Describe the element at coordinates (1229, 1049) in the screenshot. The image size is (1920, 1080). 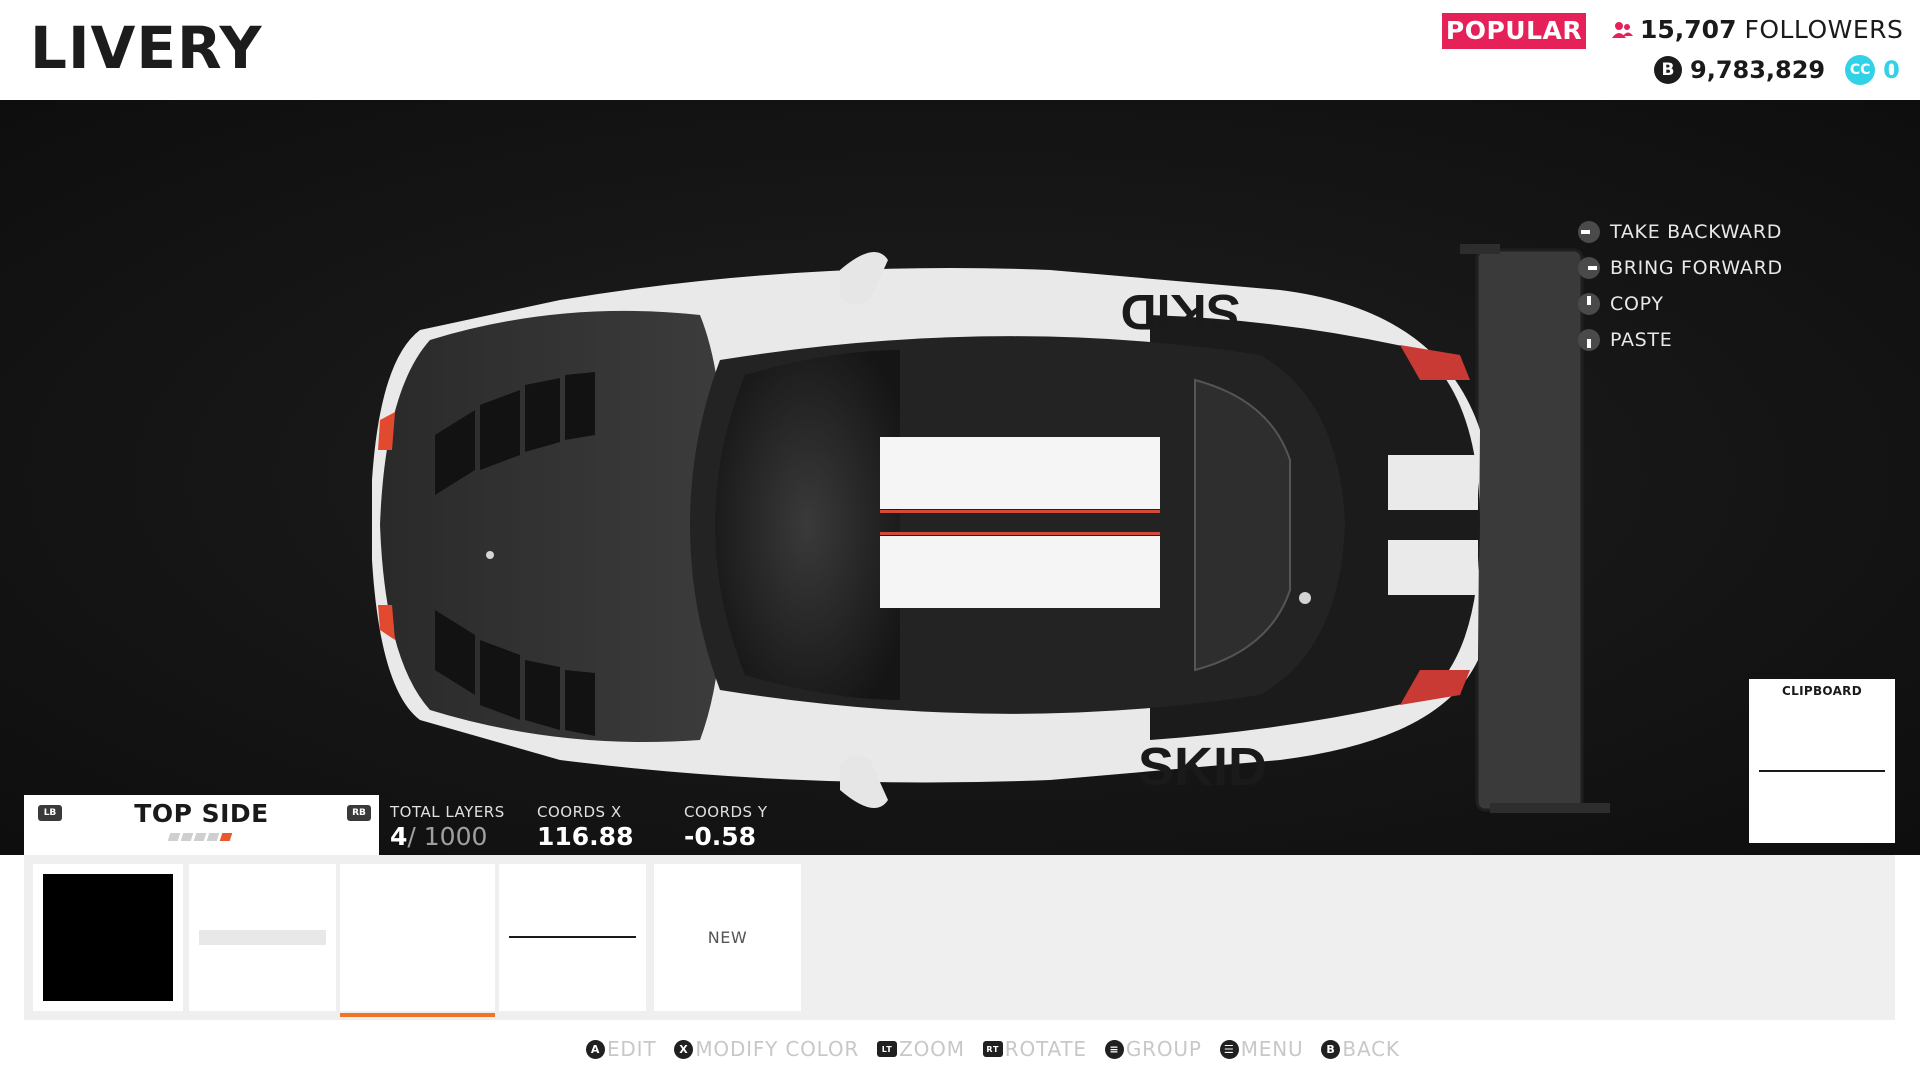
I see `menu-button-icon: ☰` at that location.